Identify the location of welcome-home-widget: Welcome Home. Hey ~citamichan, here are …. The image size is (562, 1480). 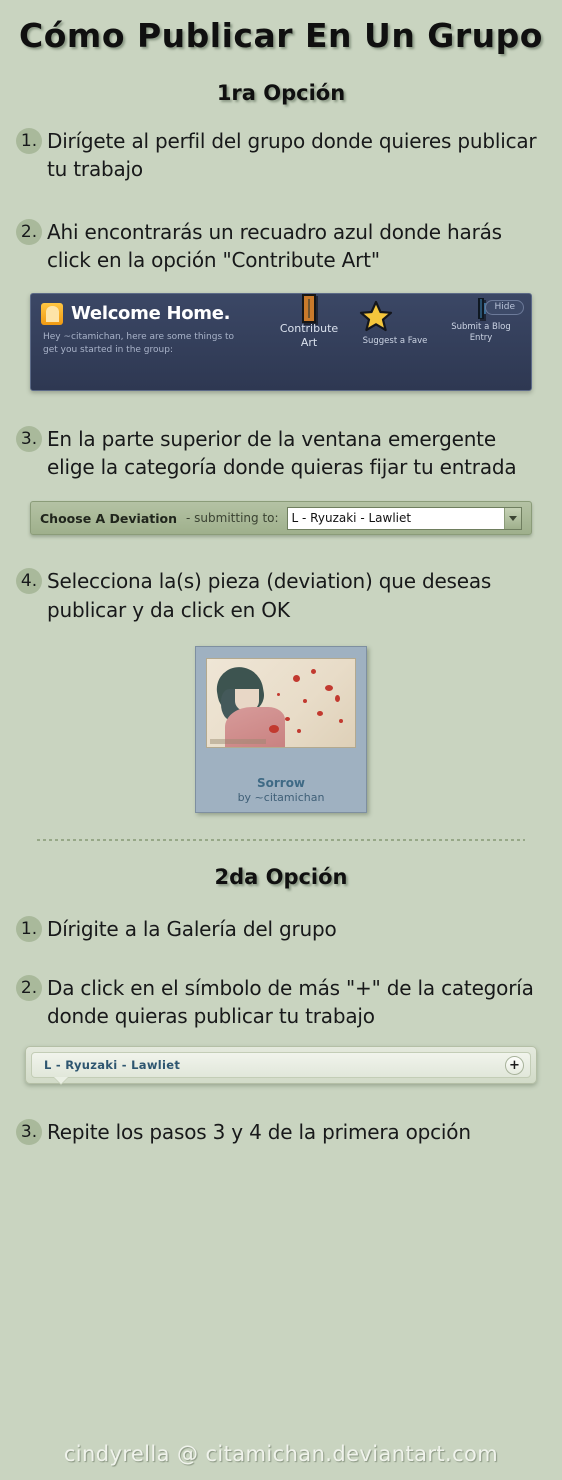
(281, 341).